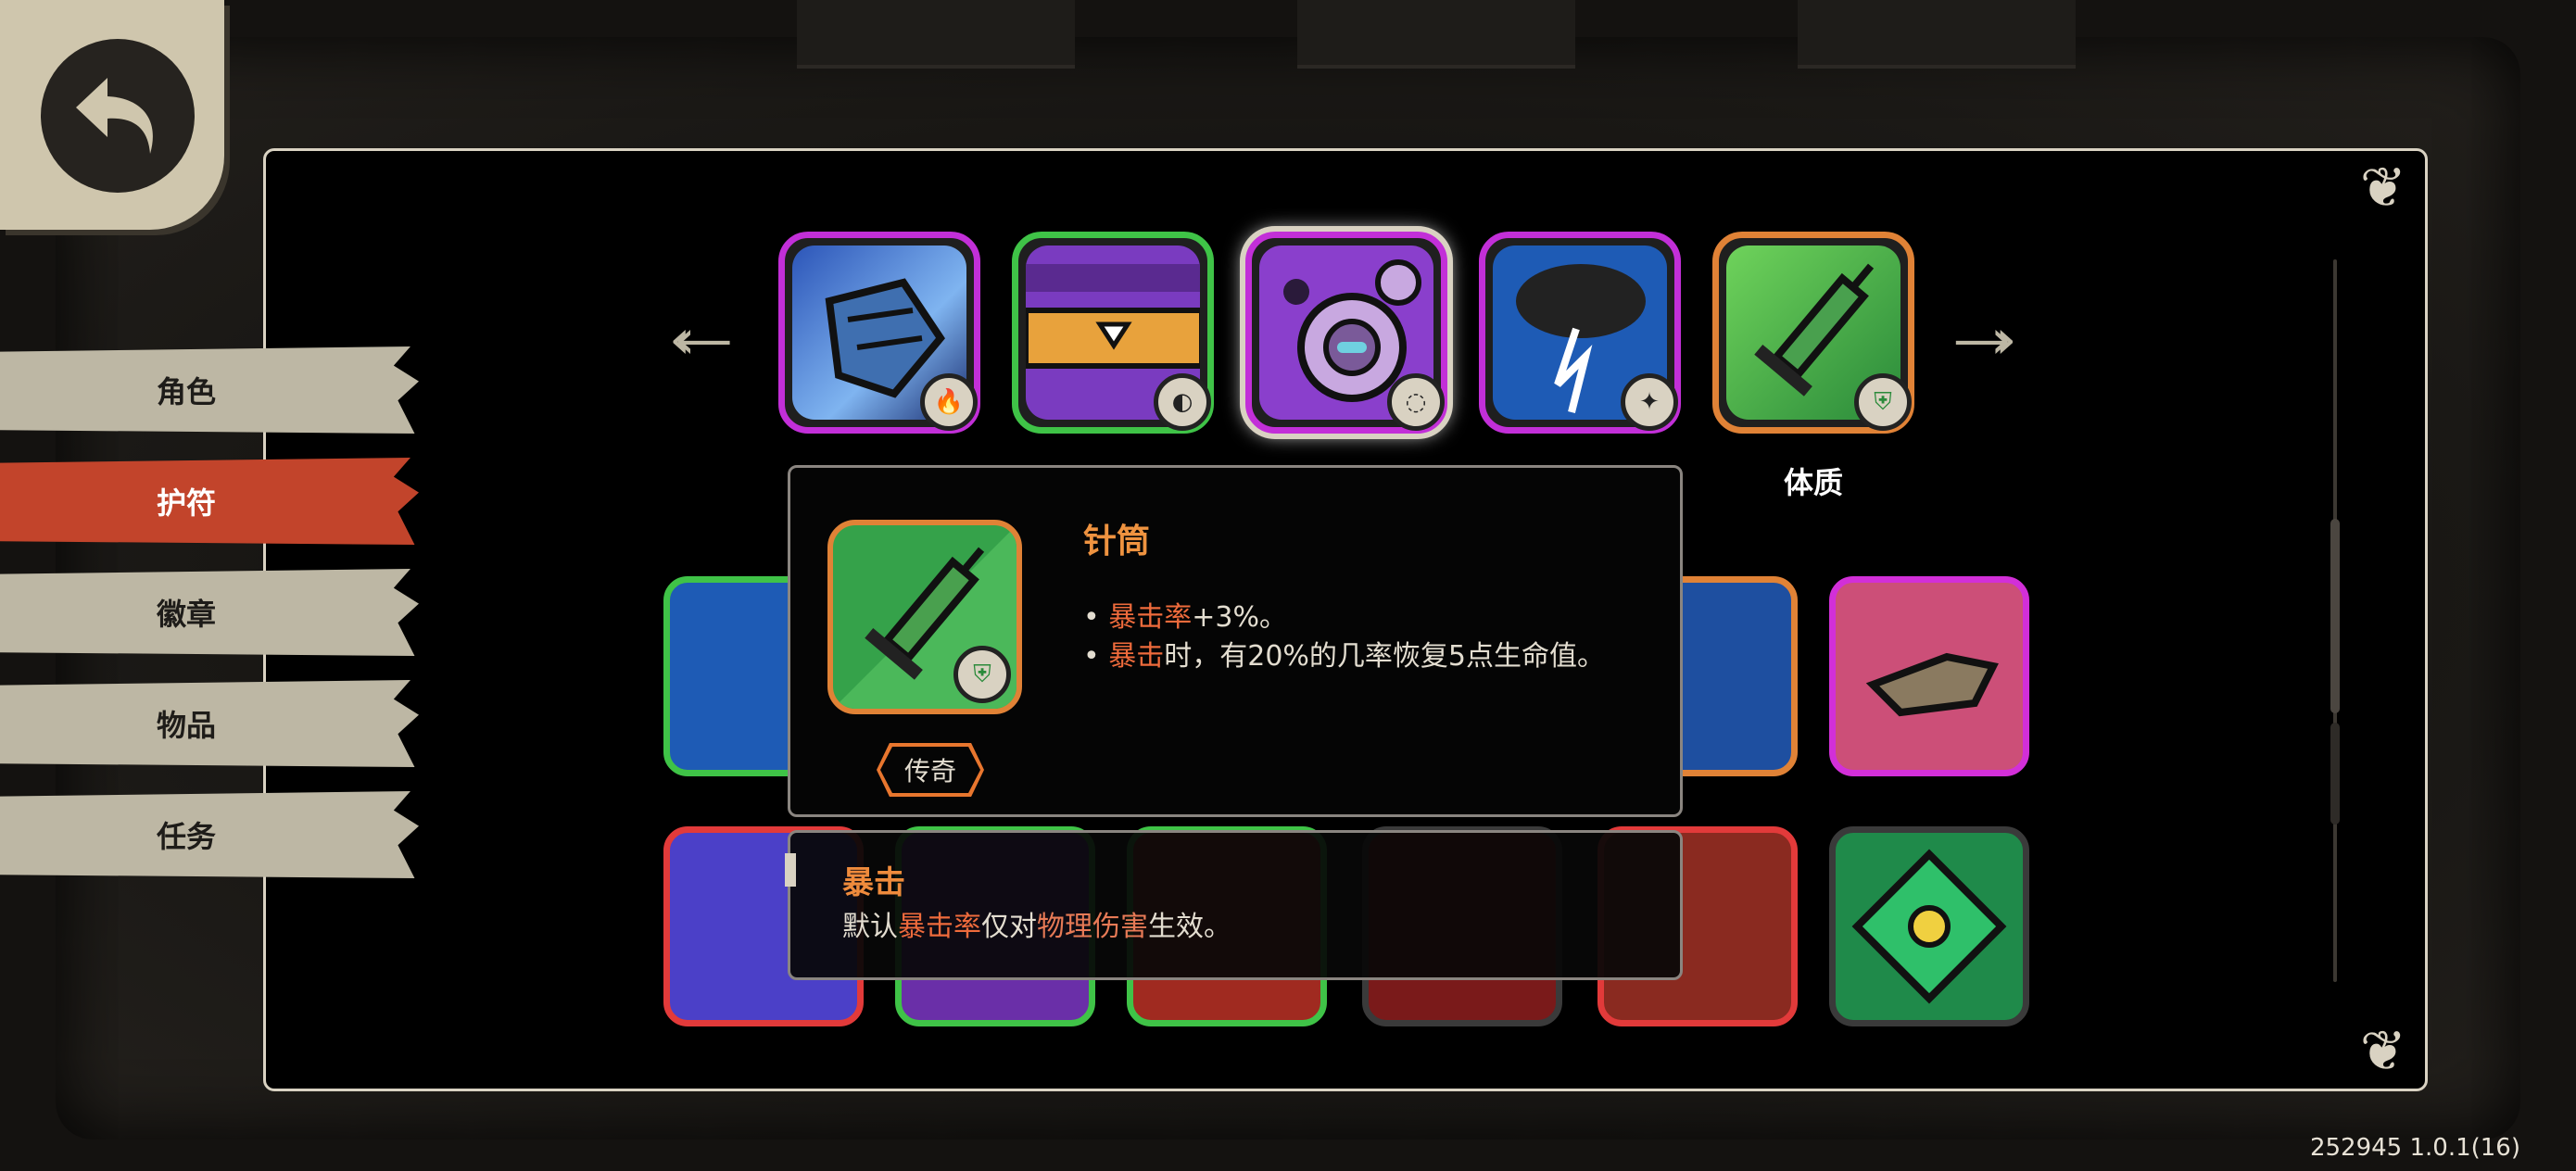  I want to click on rarity-badge: 传奇, so click(930, 770).